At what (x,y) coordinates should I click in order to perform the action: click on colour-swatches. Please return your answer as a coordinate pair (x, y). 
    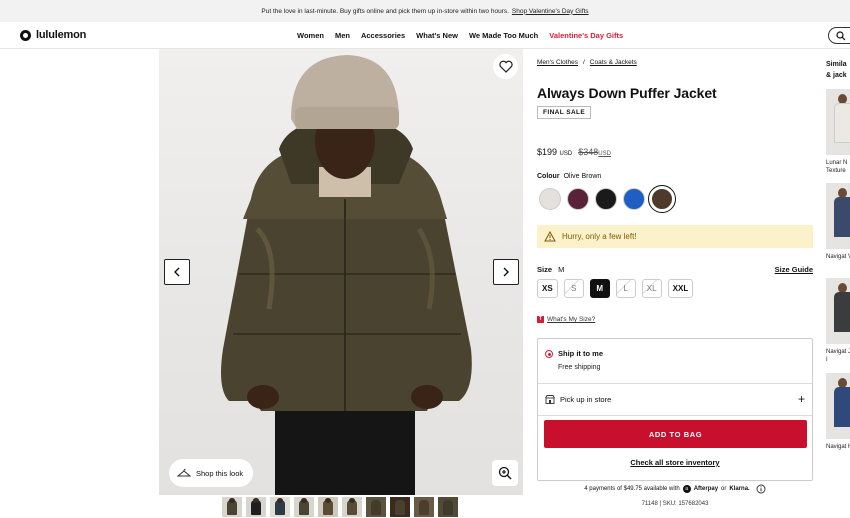
    Looking at the image, I should click on (607, 199).